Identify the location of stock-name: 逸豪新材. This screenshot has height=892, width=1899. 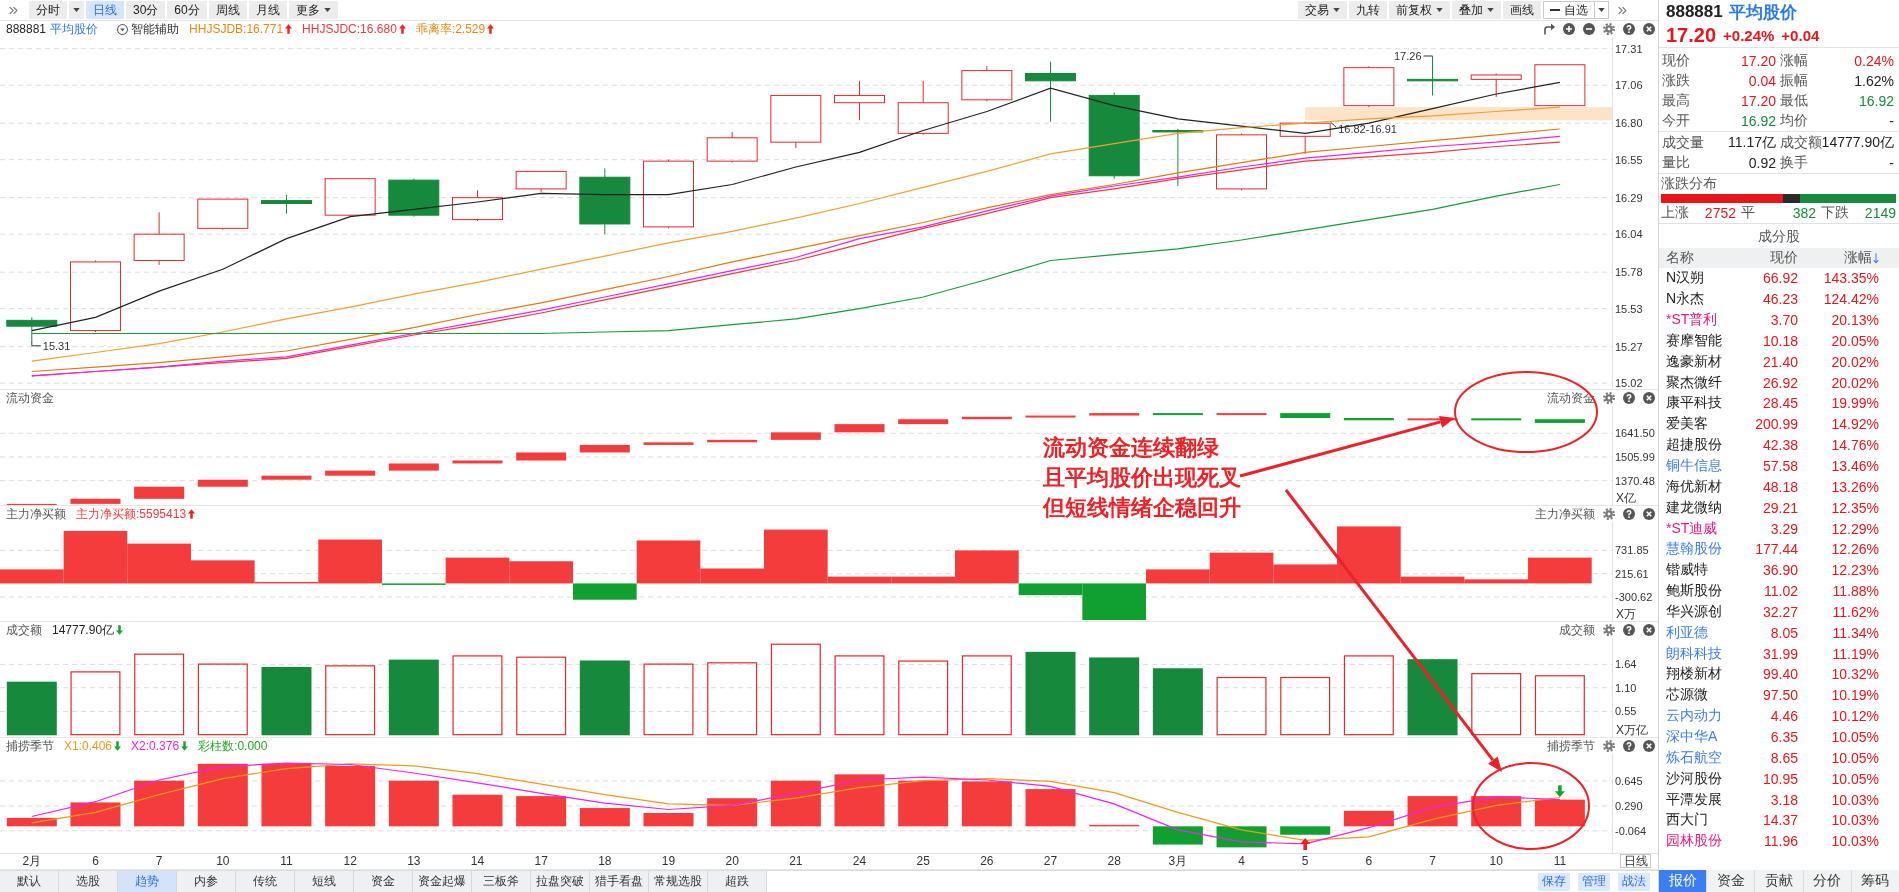
(1694, 361).